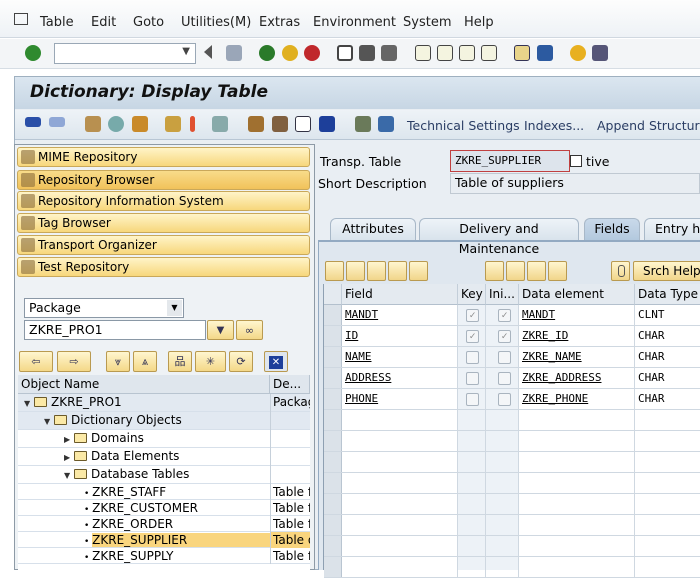 This screenshot has height=578, width=700. What do you see at coordinates (164, 556) in the screenshot?
I see `tree-node: • ZKRE_SUPPLY Table fo` at bounding box center [164, 556].